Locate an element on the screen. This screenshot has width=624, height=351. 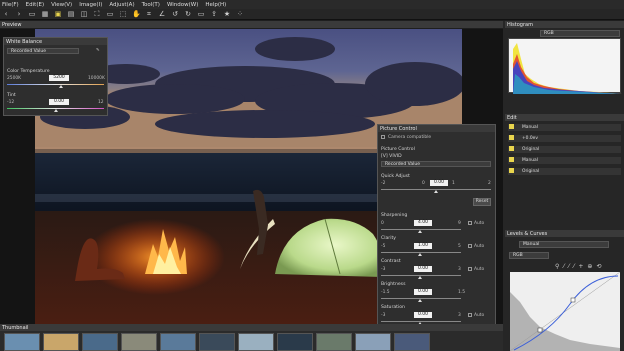
quick-adjust-mid: 0 is located at coordinates (423, 183).